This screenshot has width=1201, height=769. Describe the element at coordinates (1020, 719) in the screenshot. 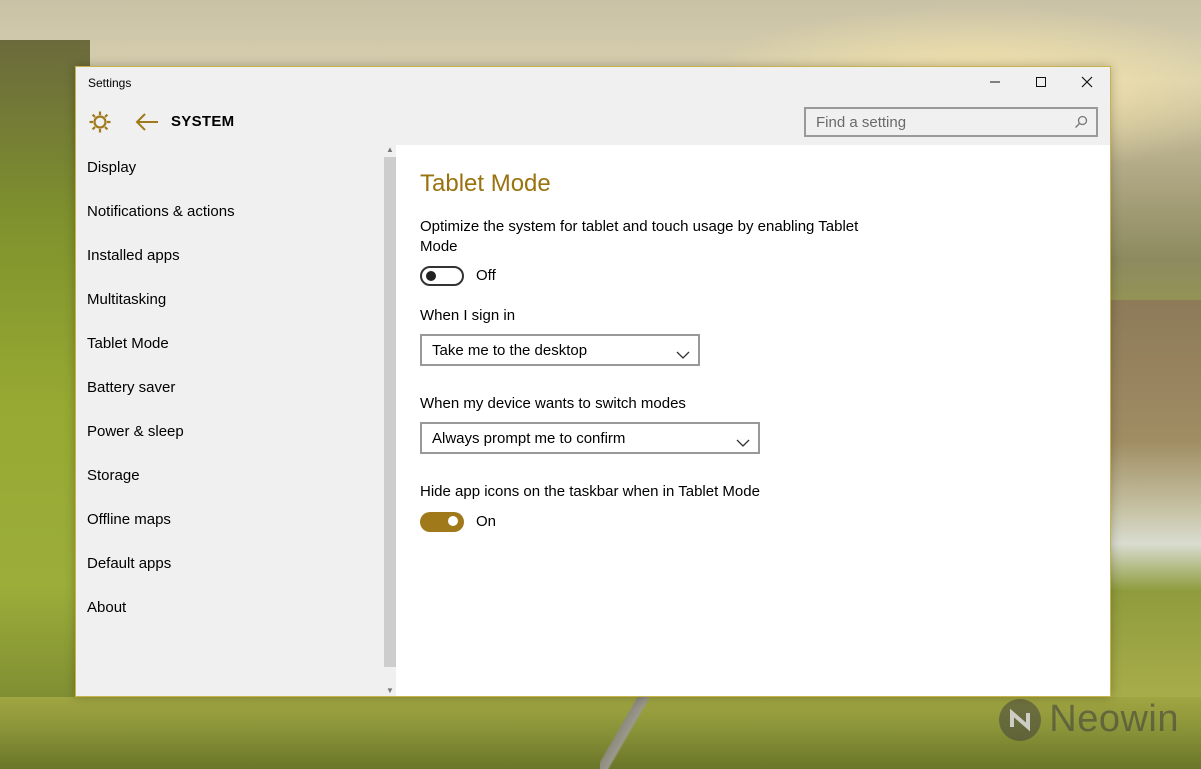

I see `neowin-logo-icon` at that location.